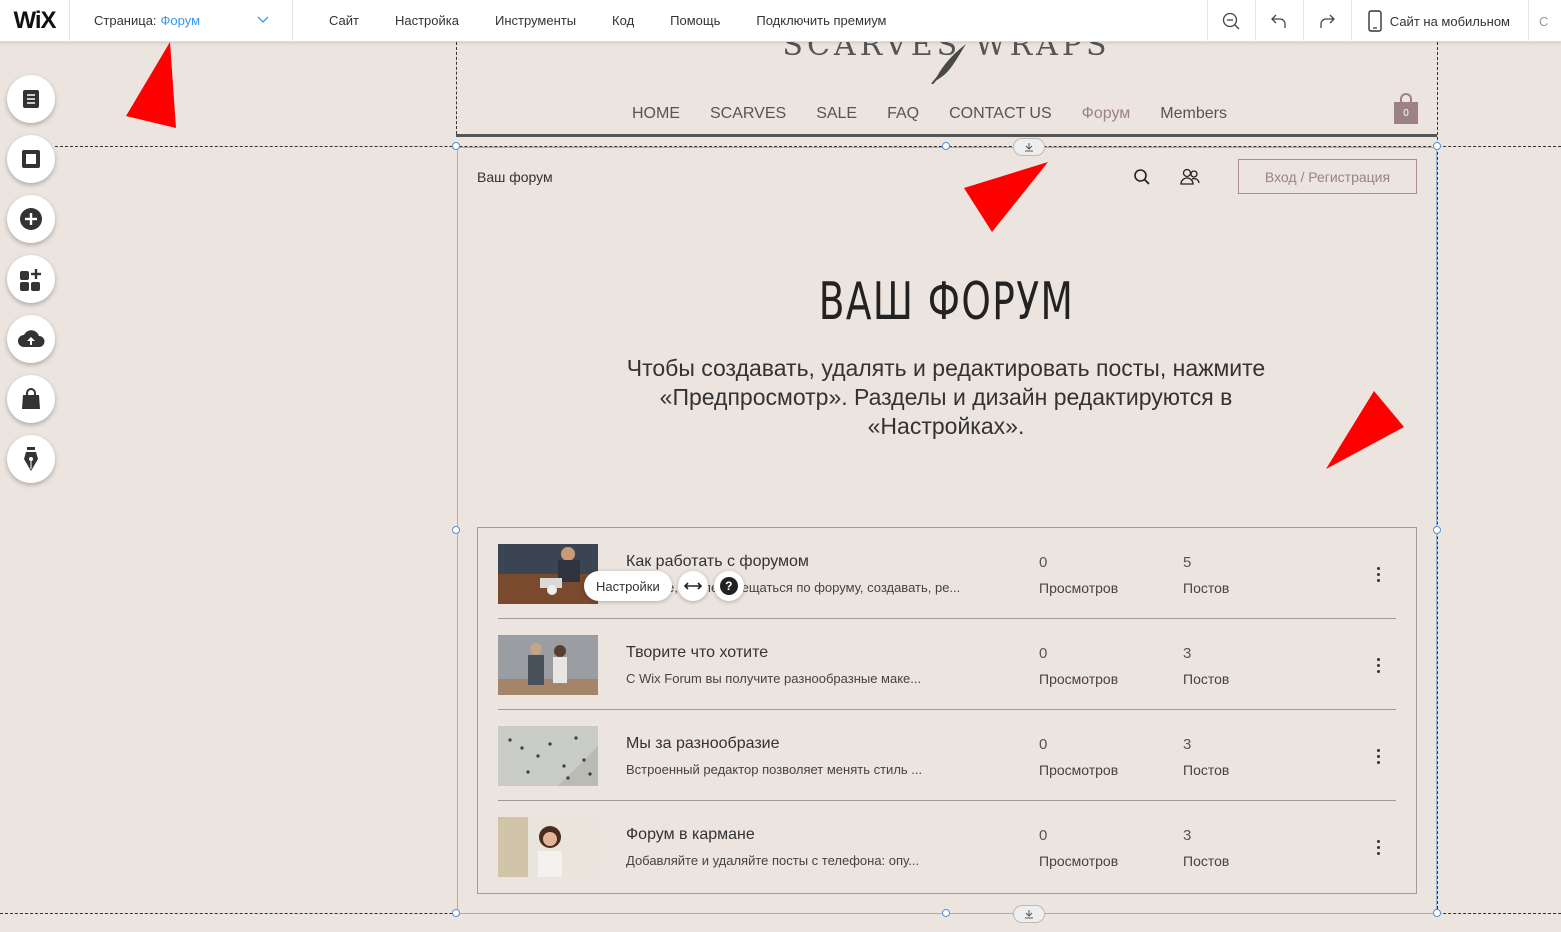  Describe the element at coordinates (1375, 21) in the screenshot. I see `mobile-phone-icon` at that location.